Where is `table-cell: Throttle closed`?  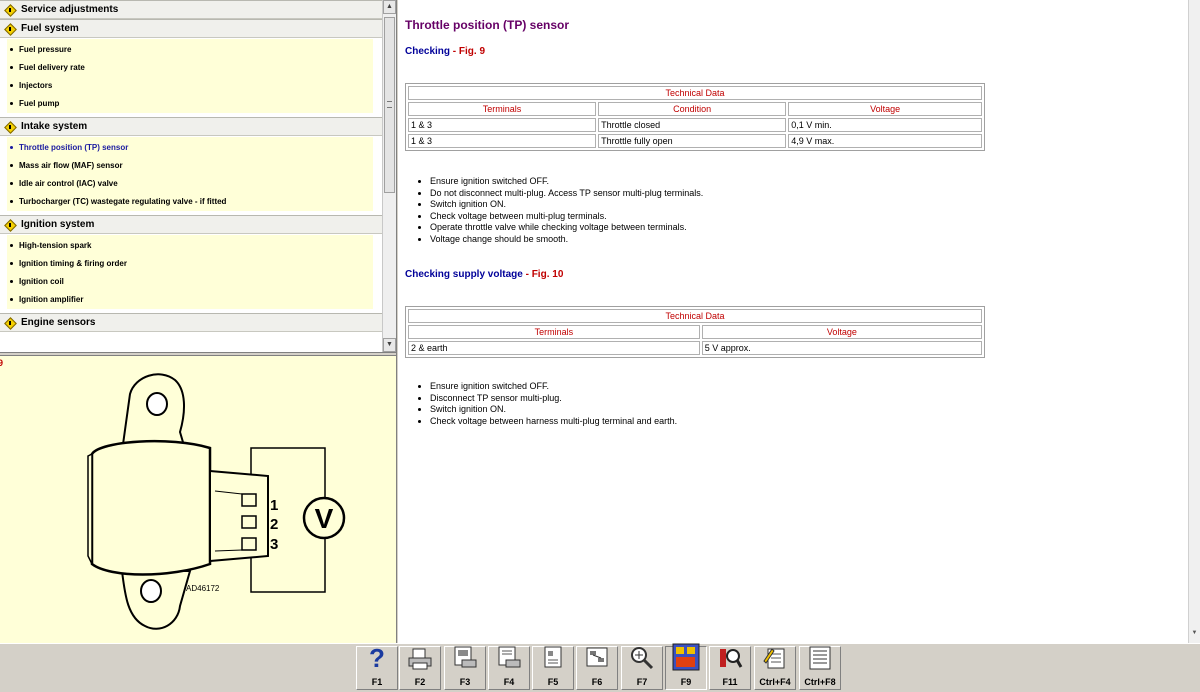
table-cell: Throttle closed is located at coordinates (692, 125).